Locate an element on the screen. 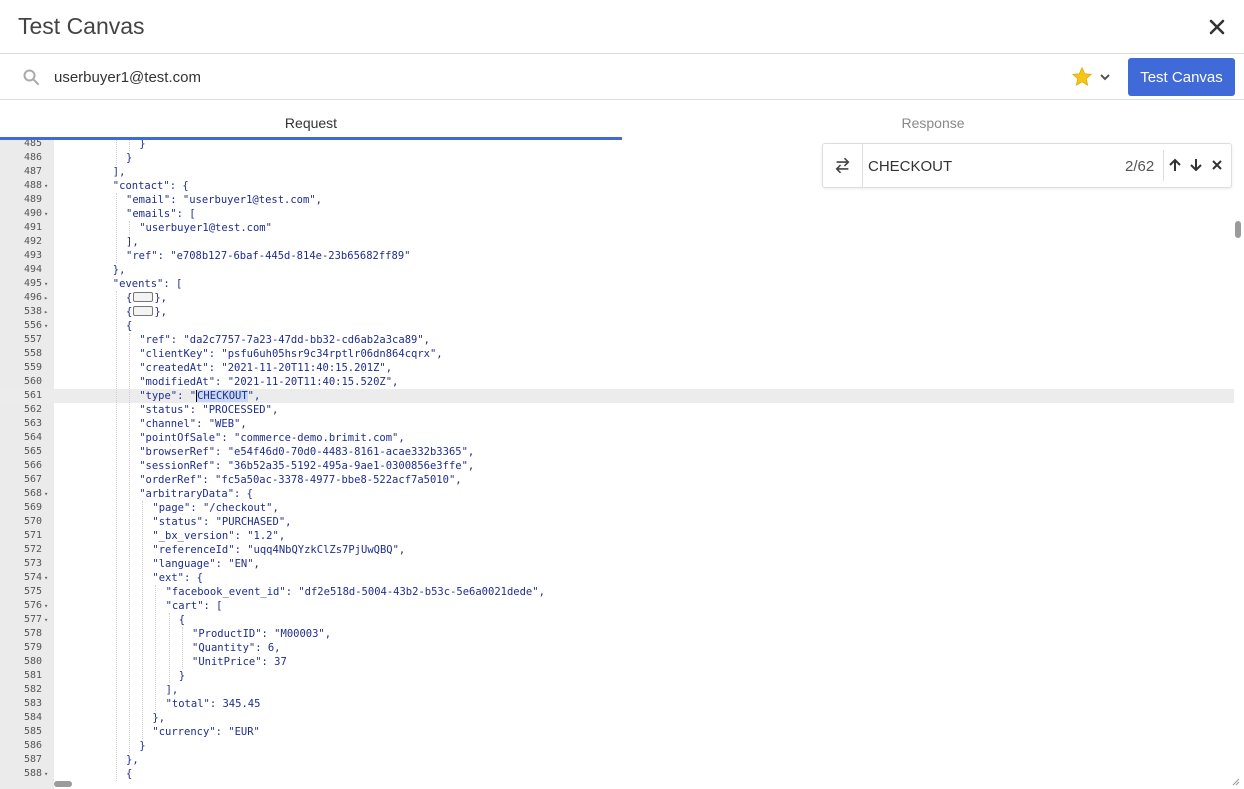  code-line: 588 ▾ { is located at coordinates (617, 774).